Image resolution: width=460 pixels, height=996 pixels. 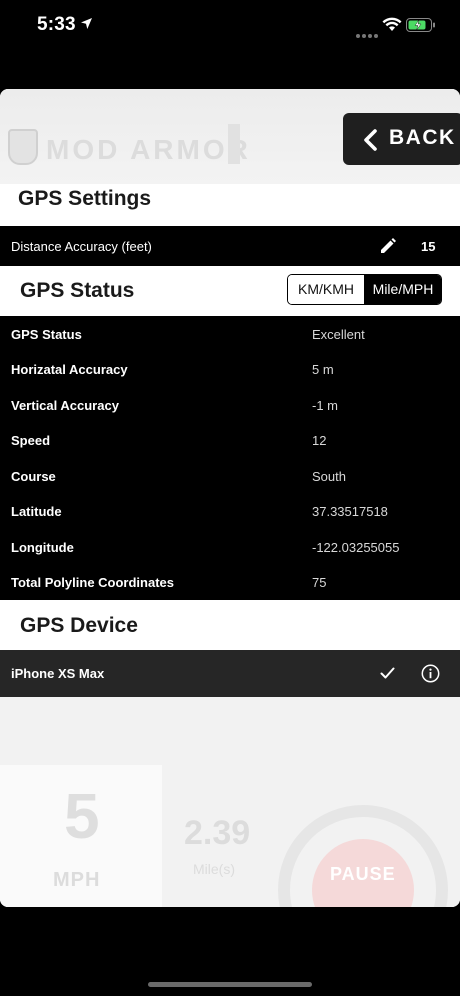 I want to click on row-label: Speed, so click(x=31, y=440).